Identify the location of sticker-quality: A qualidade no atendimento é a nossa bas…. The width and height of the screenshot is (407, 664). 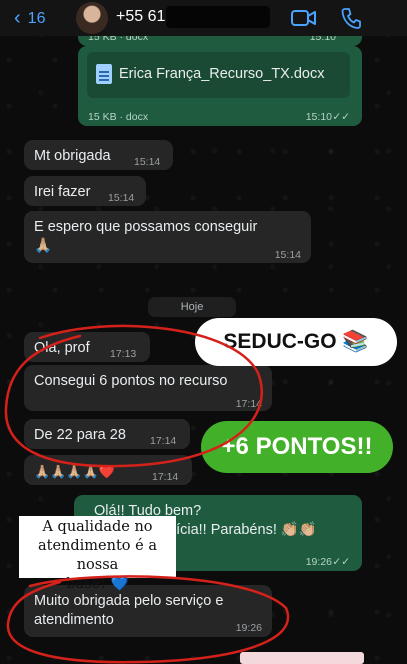
(97, 554).